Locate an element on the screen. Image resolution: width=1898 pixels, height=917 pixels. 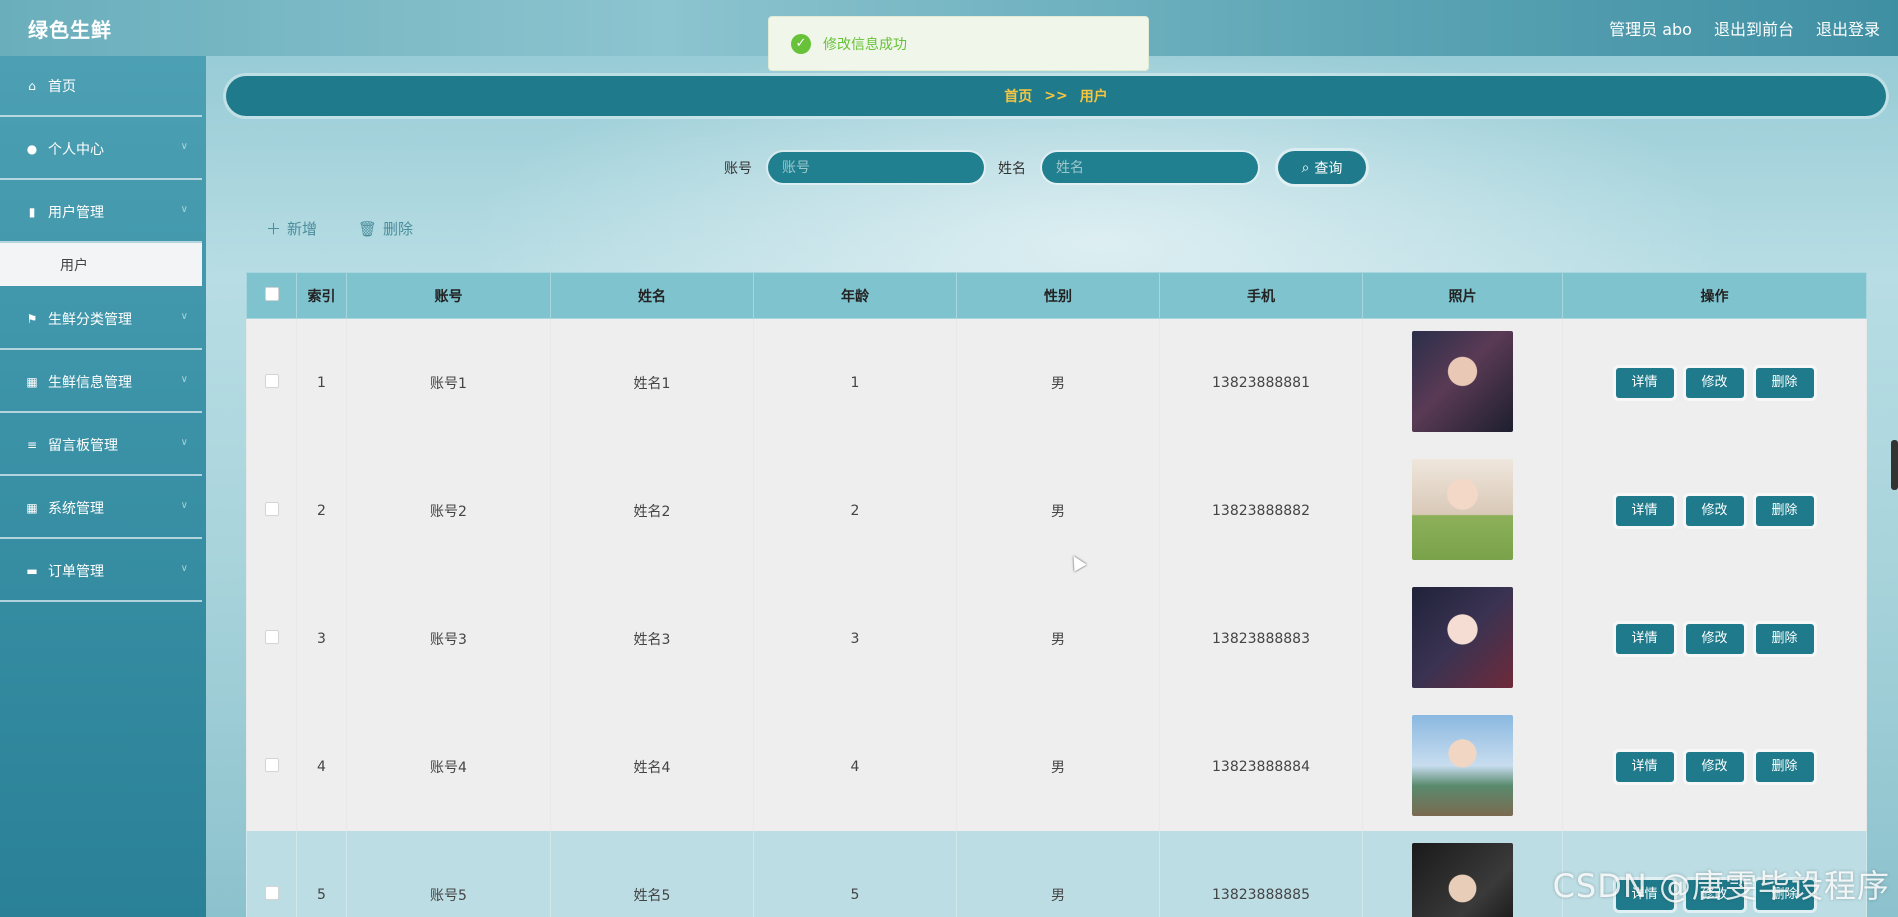
cell-index: 4 is located at coordinates (321, 767).